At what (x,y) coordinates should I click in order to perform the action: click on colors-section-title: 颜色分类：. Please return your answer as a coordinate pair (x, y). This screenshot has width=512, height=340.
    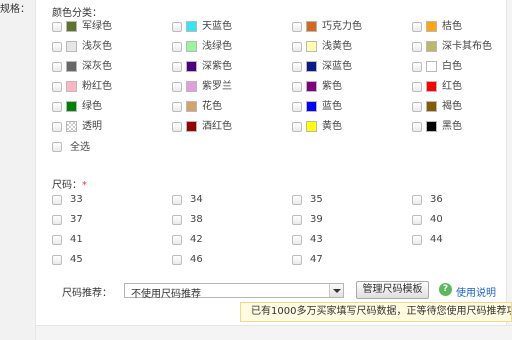
    Looking at the image, I should click on (77, 13).